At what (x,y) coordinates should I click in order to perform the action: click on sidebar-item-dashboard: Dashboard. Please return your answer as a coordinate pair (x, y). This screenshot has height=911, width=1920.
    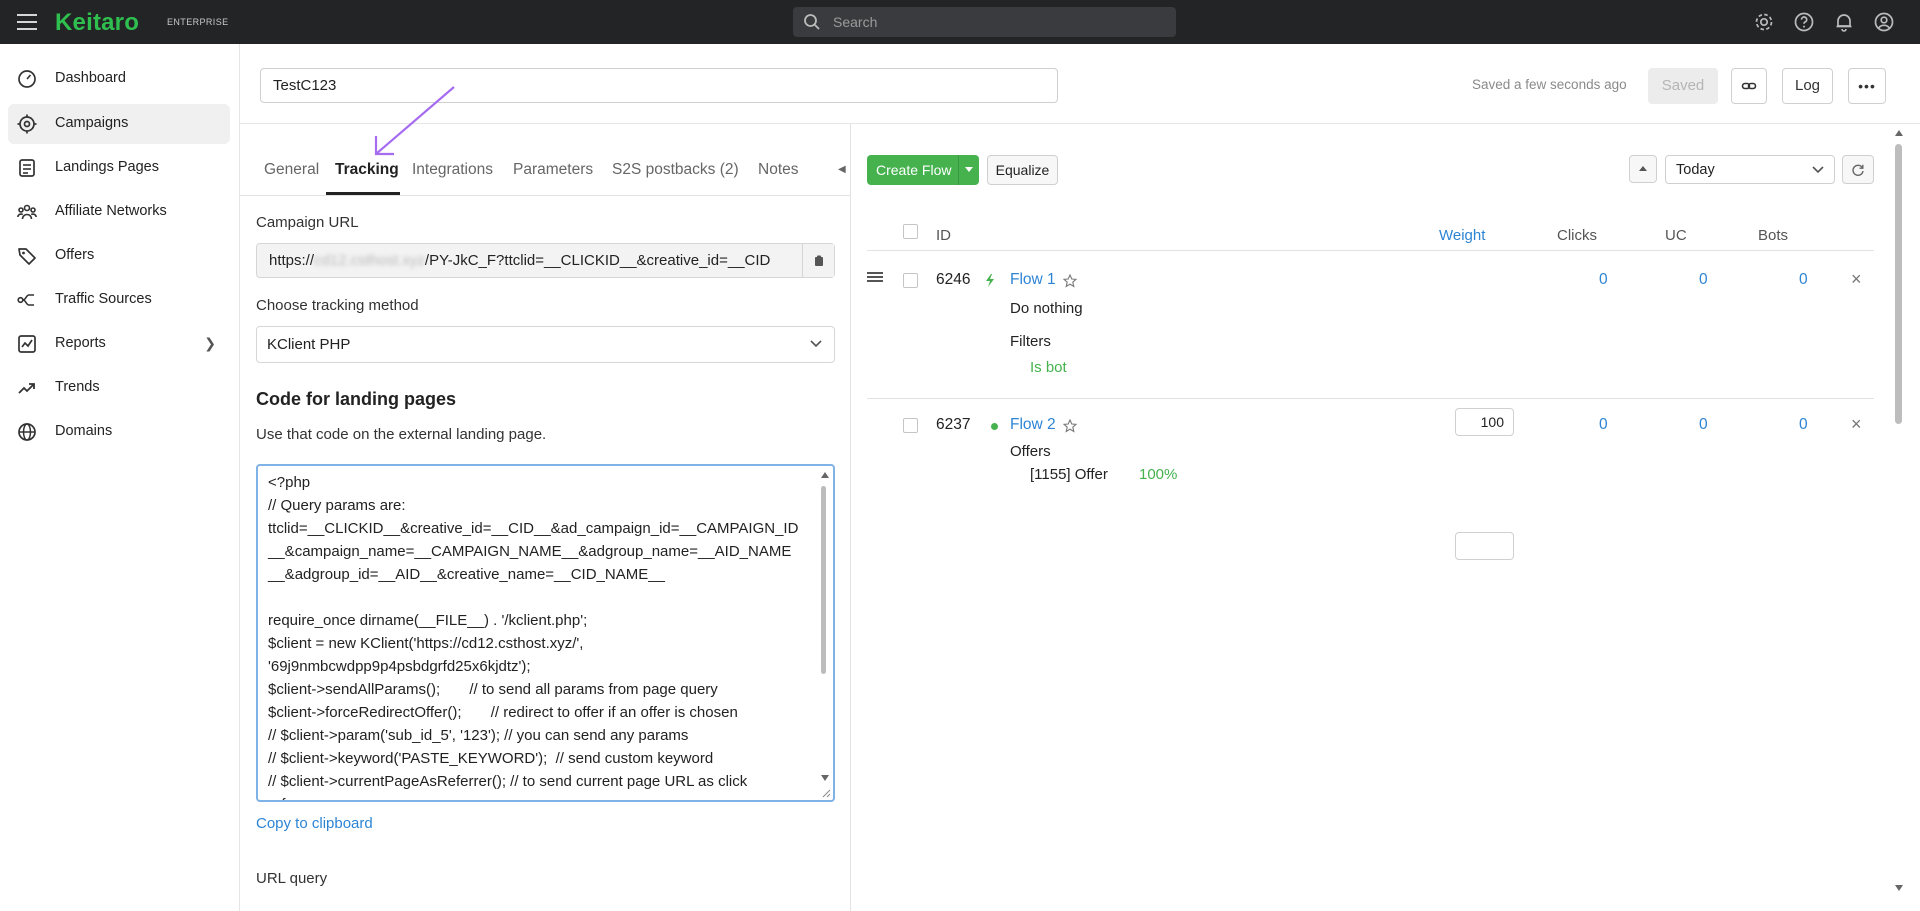
    Looking at the image, I should click on (119, 79).